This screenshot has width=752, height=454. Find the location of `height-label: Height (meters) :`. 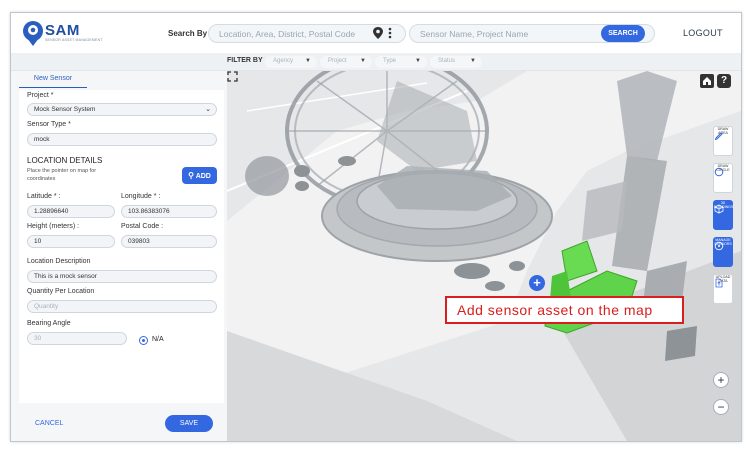

height-label: Height (meters) : is located at coordinates (53, 226).